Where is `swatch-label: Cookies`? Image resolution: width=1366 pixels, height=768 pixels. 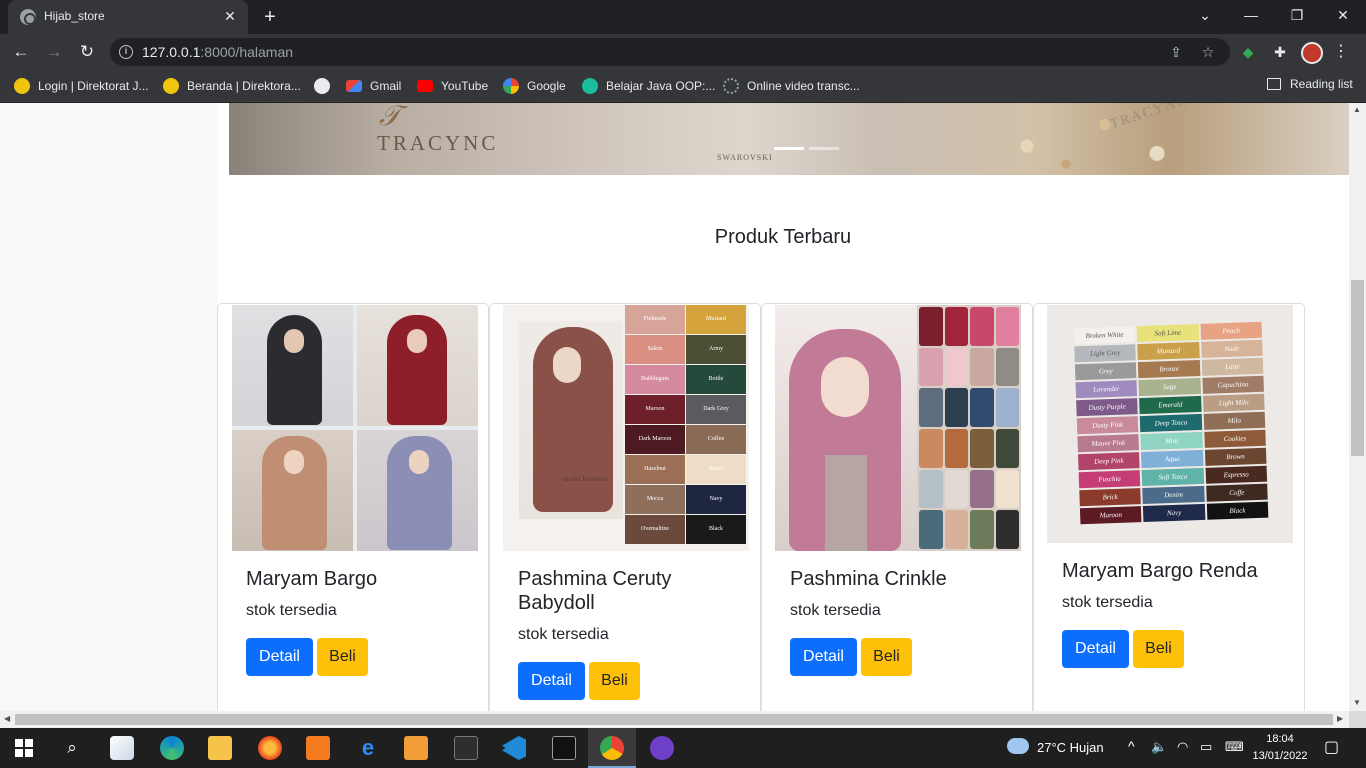
swatch-label: Cookies is located at coordinates (1234, 438).